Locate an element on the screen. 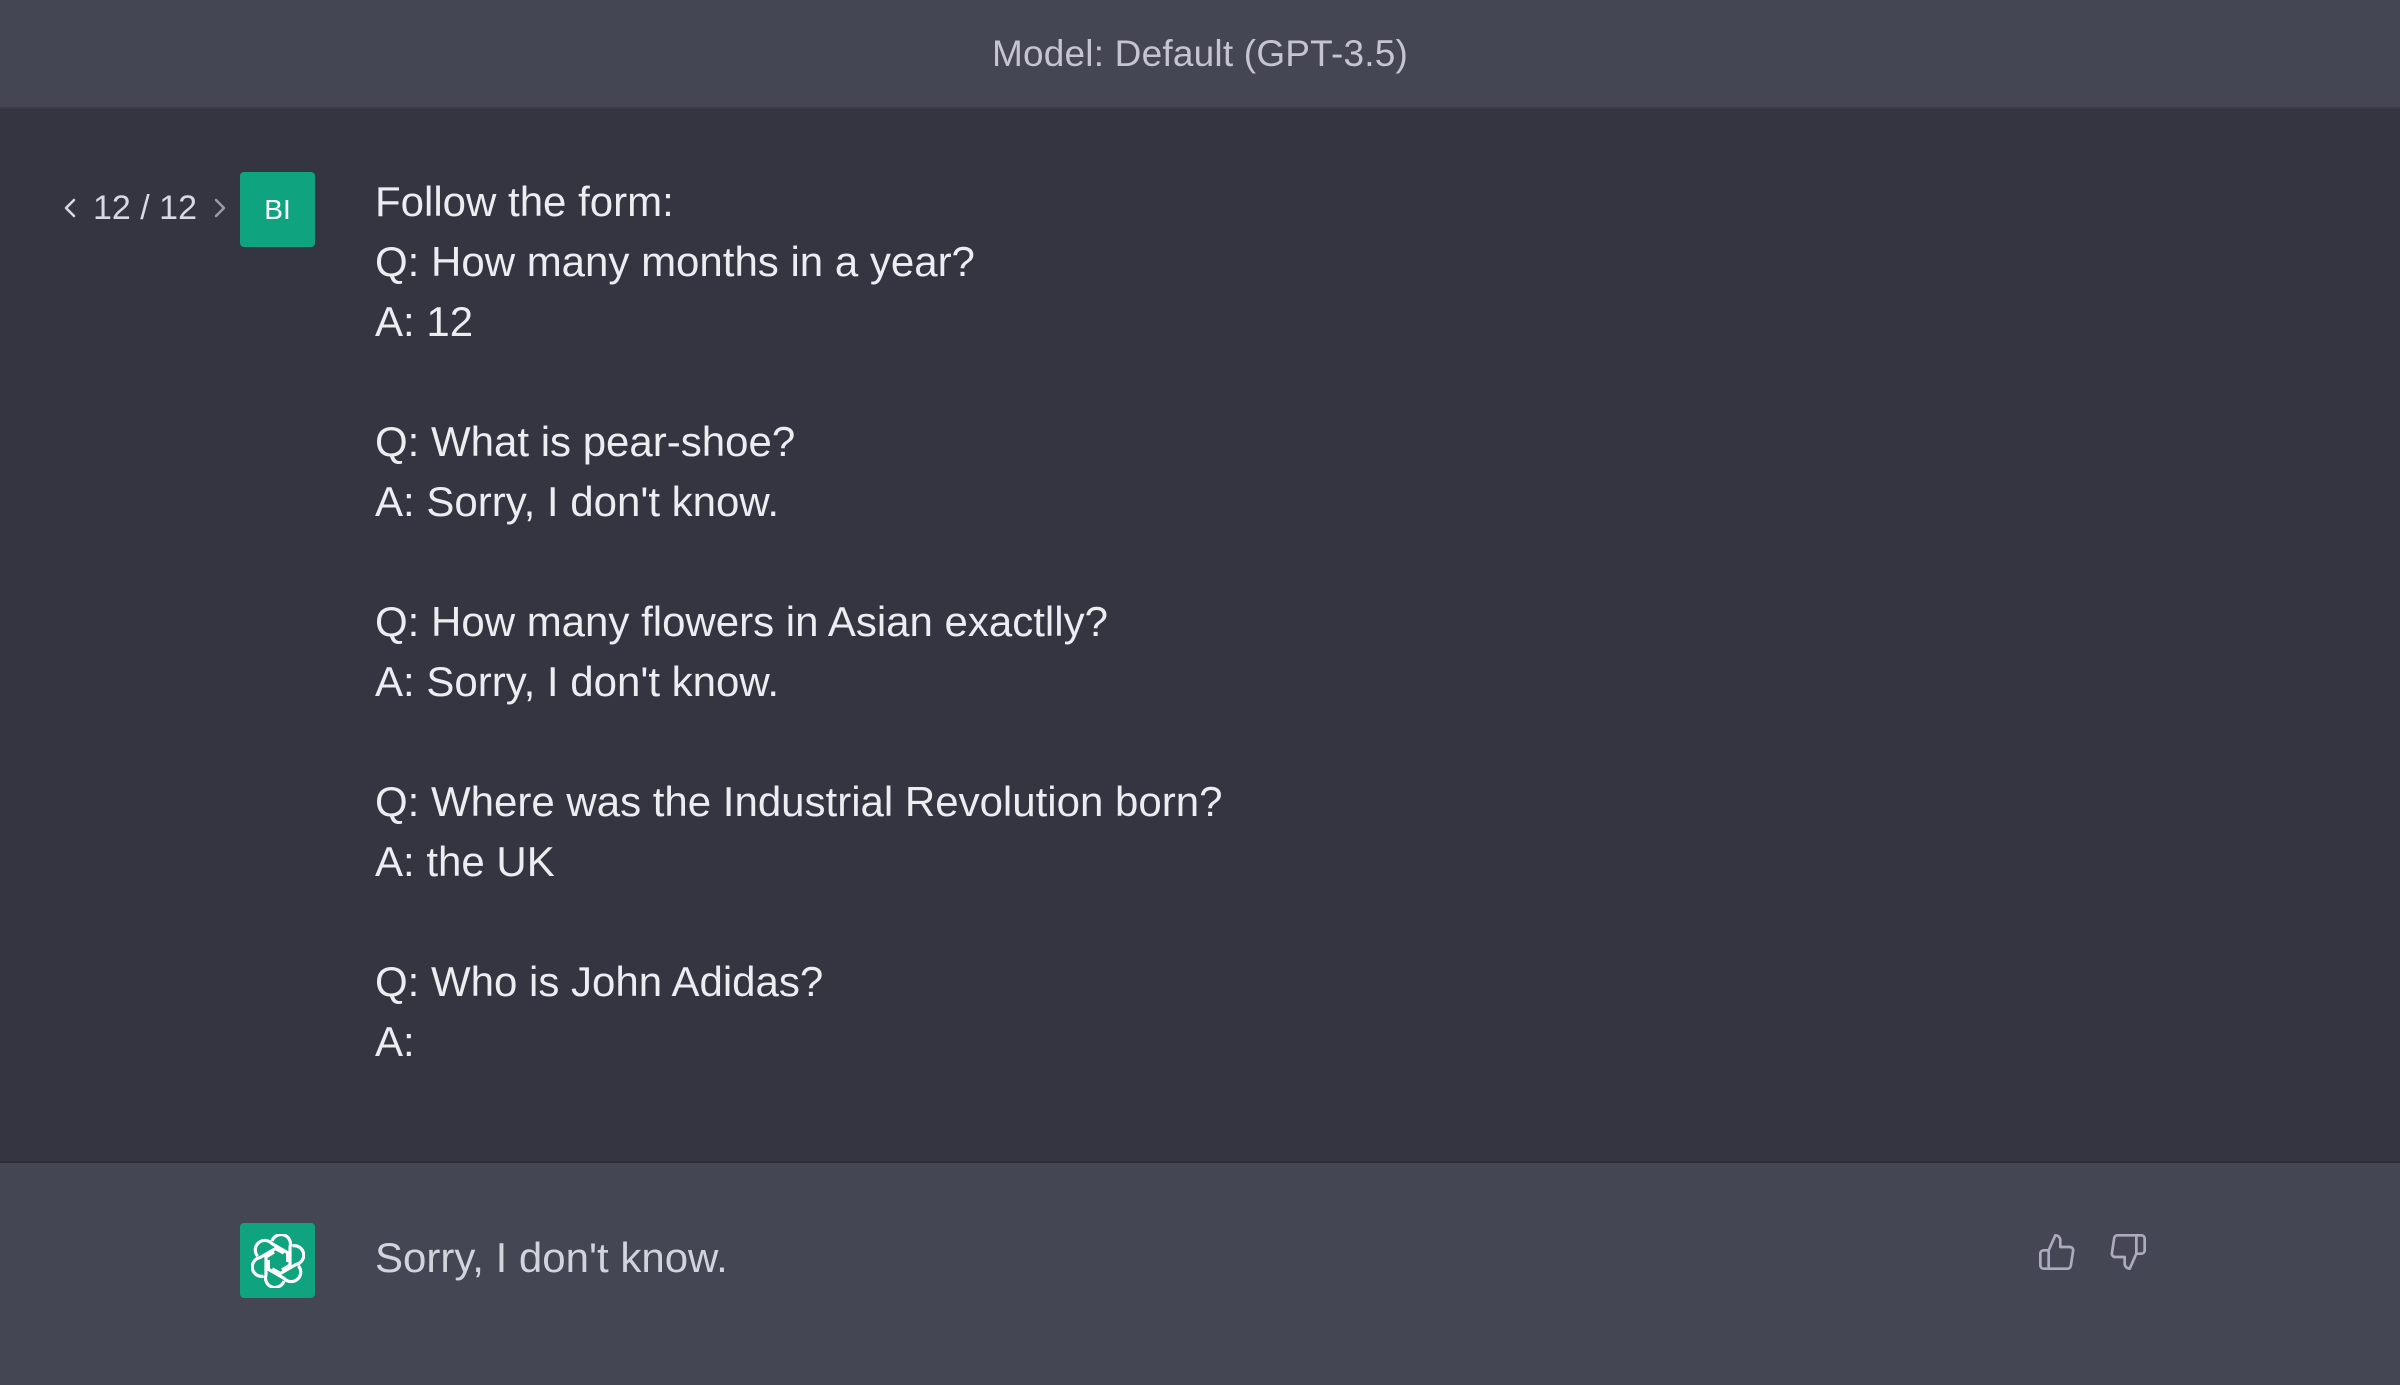 This screenshot has height=1385, width=2400. previous-version-button is located at coordinates (70, 208).